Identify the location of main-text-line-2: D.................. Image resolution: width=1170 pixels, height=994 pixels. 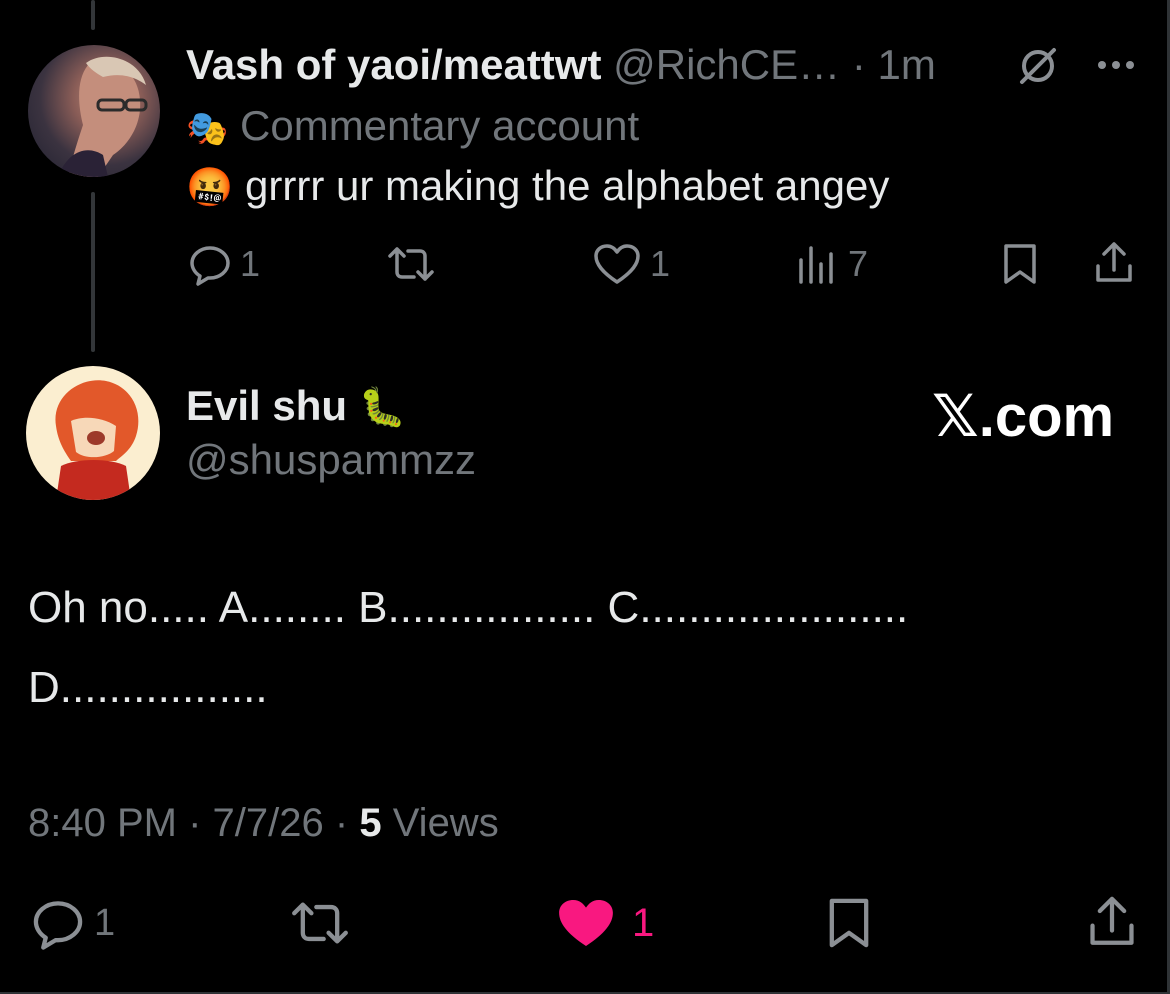
(148, 687).